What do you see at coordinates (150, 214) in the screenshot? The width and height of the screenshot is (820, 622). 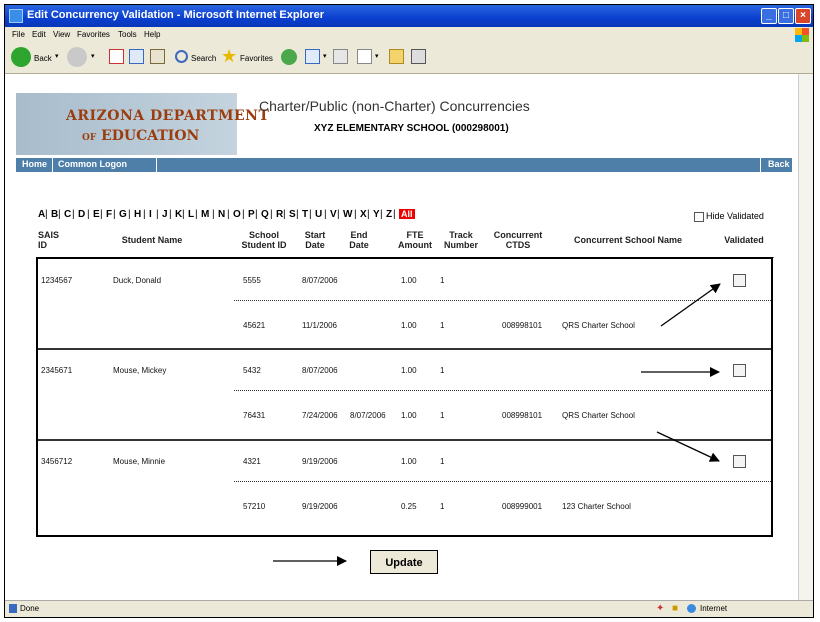 I see `alpha-link-i: I` at bounding box center [150, 214].